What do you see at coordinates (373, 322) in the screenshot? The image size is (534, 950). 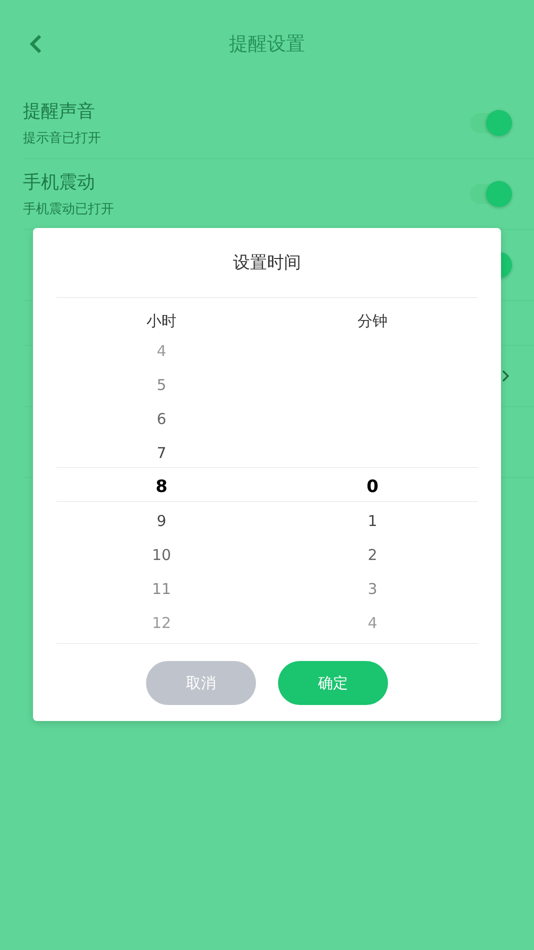 I see `column-label: 分钟` at bounding box center [373, 322].